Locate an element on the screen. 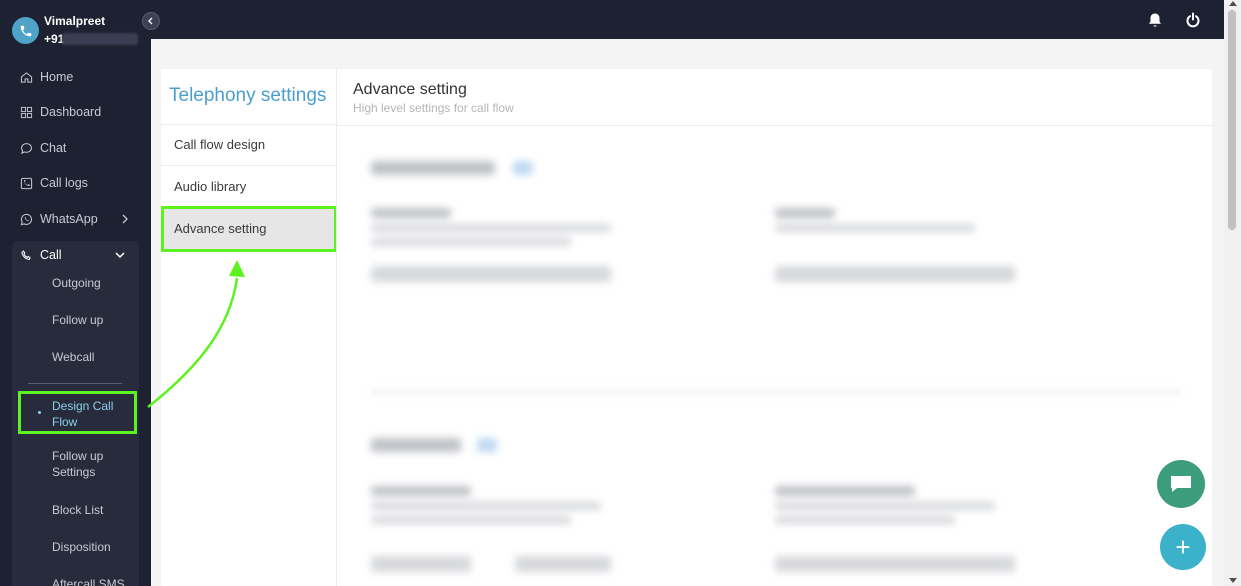 The width and height of the screenshot is (1241, 586). chevron-left-icon is located at coordinates (150, 21).